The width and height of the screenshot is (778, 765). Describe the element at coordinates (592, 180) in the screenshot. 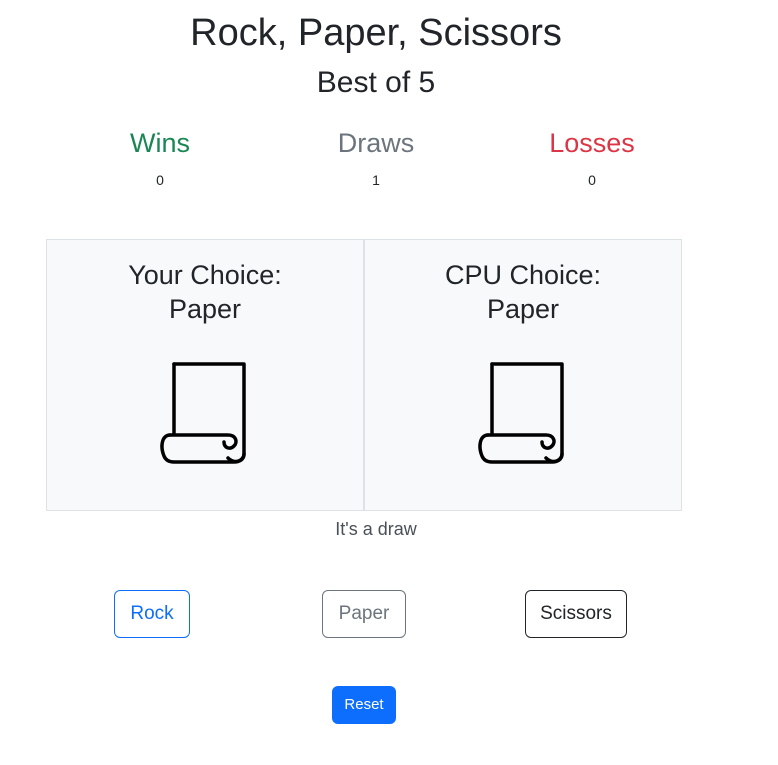

I see `losses-count: 0` at that location.